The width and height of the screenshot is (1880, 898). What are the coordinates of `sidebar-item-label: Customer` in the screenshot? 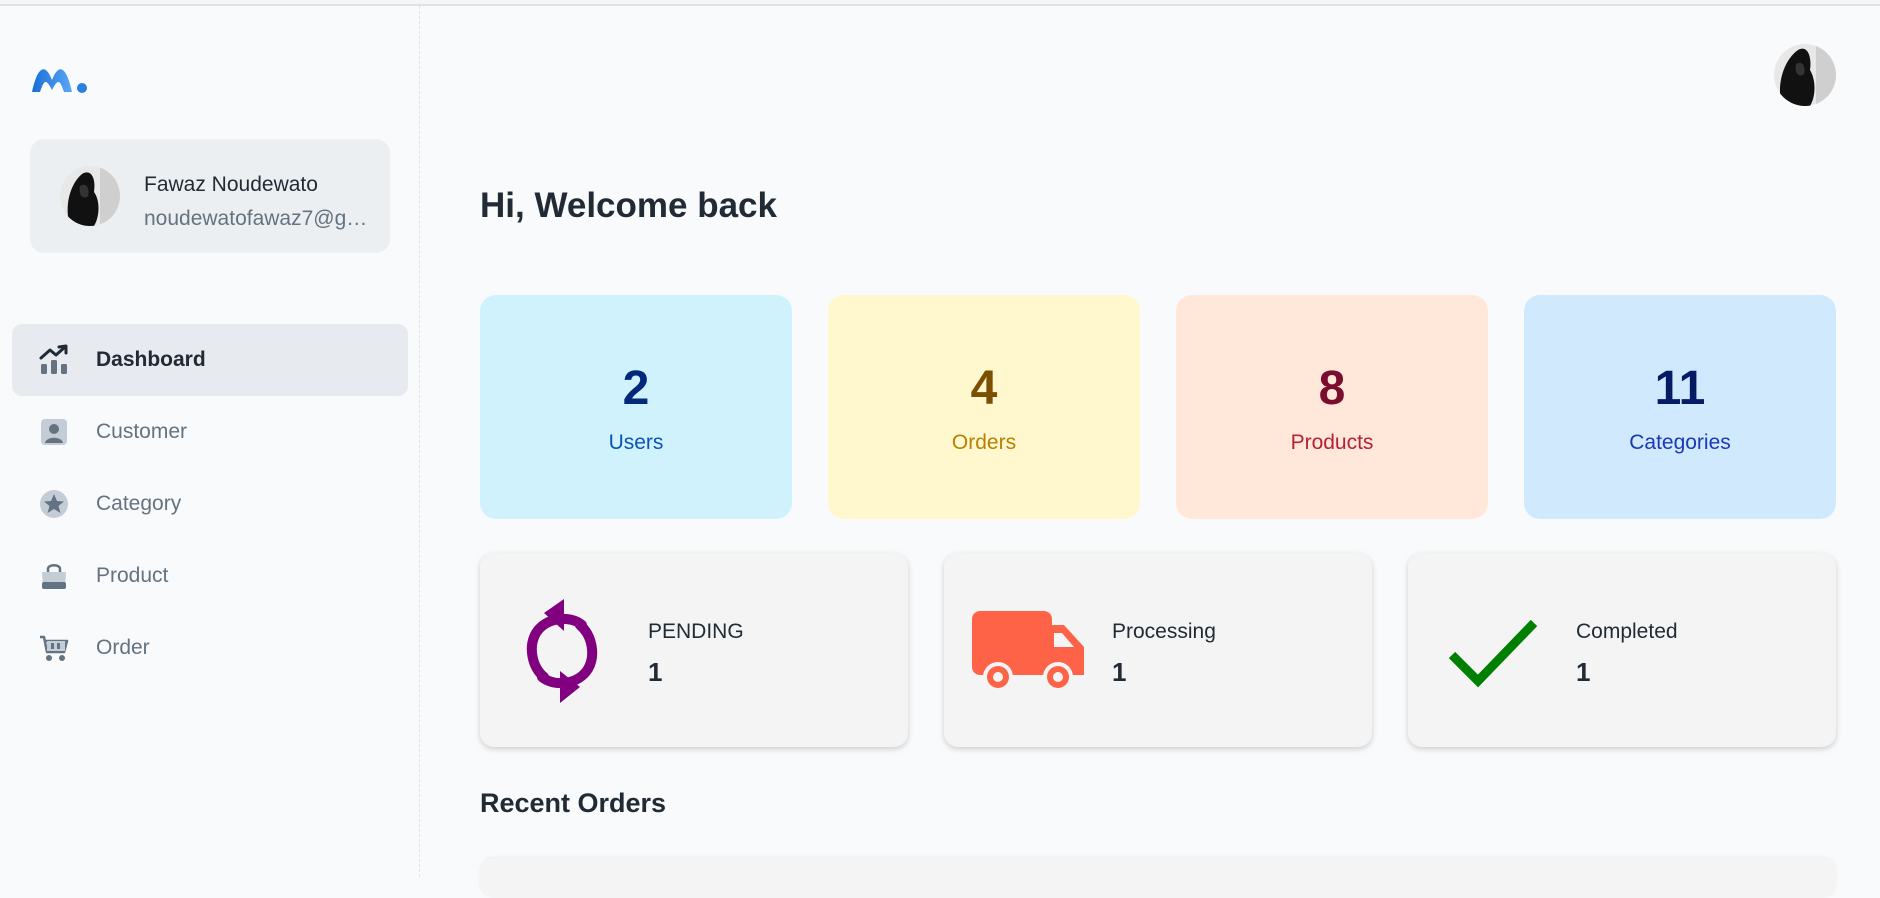 It's located at (142, 431).